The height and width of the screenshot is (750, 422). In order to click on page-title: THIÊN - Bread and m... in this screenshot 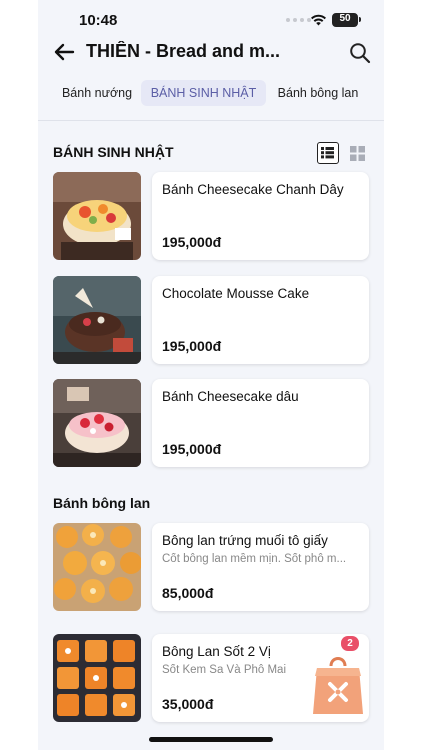, I will do `click(183, 51)`.